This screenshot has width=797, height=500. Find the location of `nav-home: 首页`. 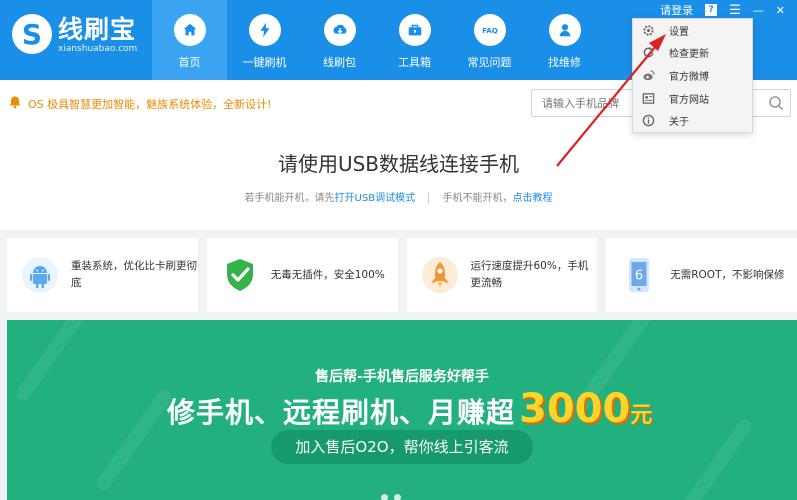

nav-home: 首页 is located at coordinates (189, 40).